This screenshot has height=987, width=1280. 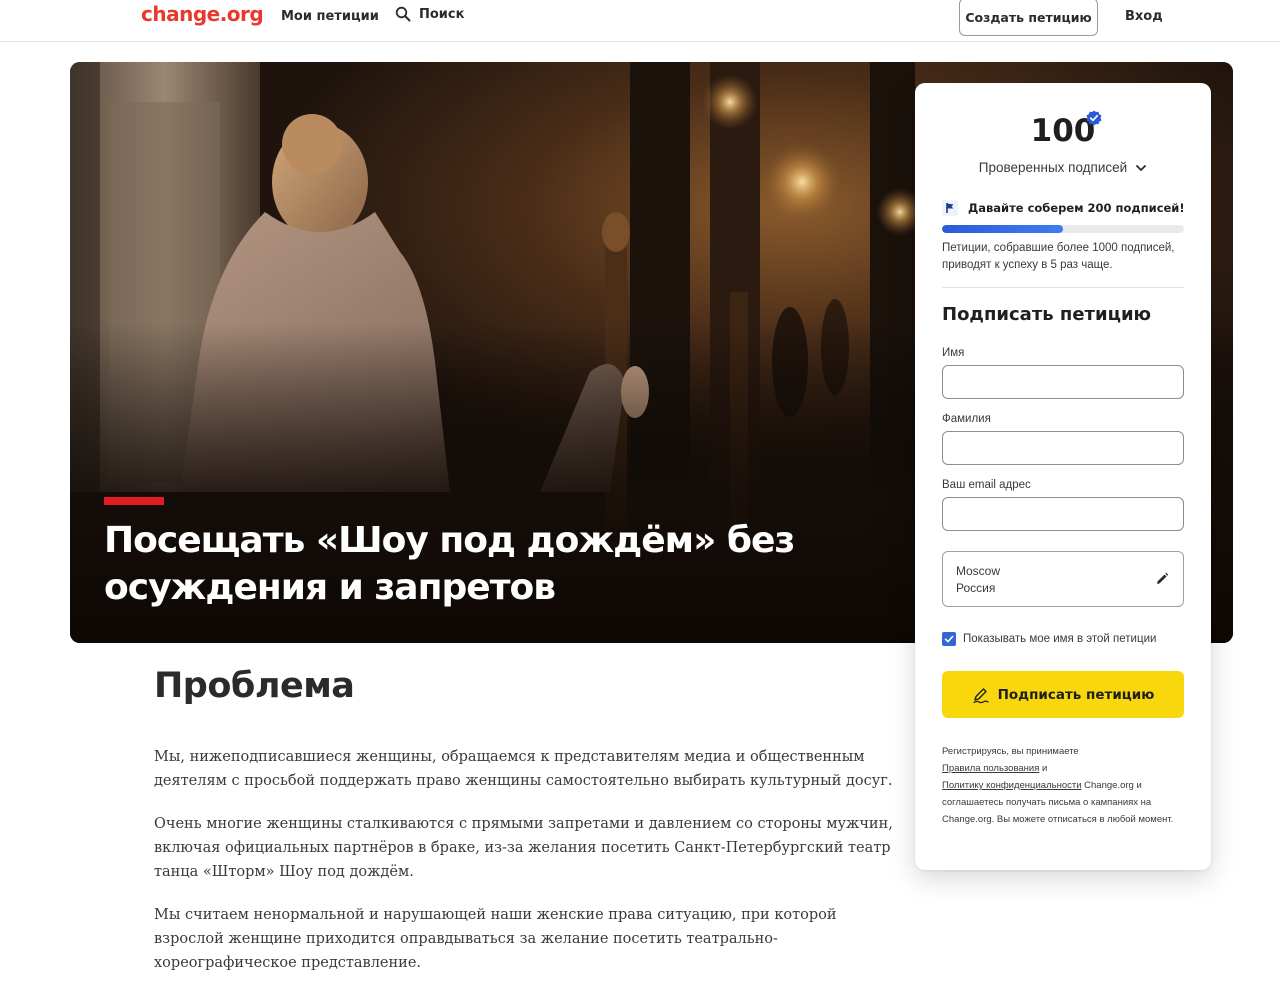 I want to click on login-link: Вход, so click(x=1144, y=16).